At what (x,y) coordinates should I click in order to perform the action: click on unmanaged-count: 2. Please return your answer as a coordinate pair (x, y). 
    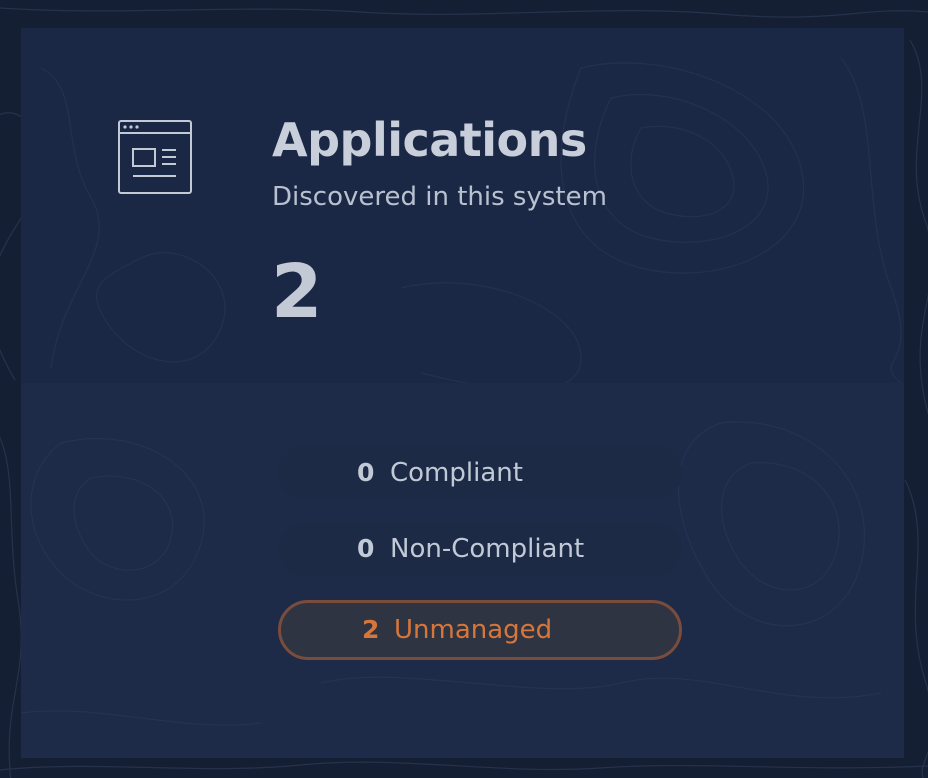
    Looking at the image, I should click on (371, 629).